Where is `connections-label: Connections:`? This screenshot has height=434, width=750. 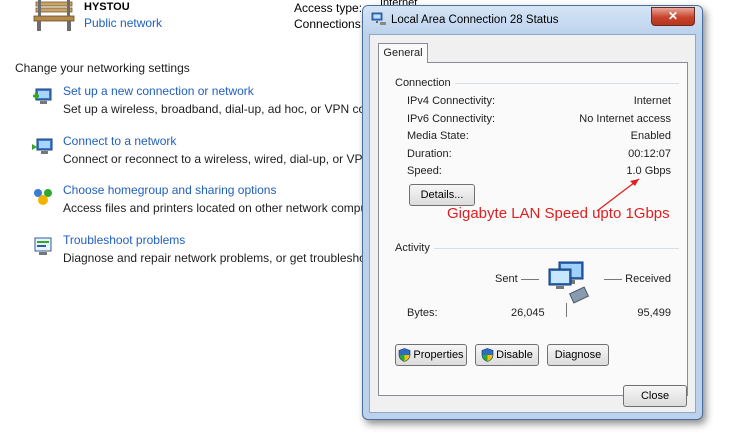 connections-label: Connections: is located at coordinates (329, 24).